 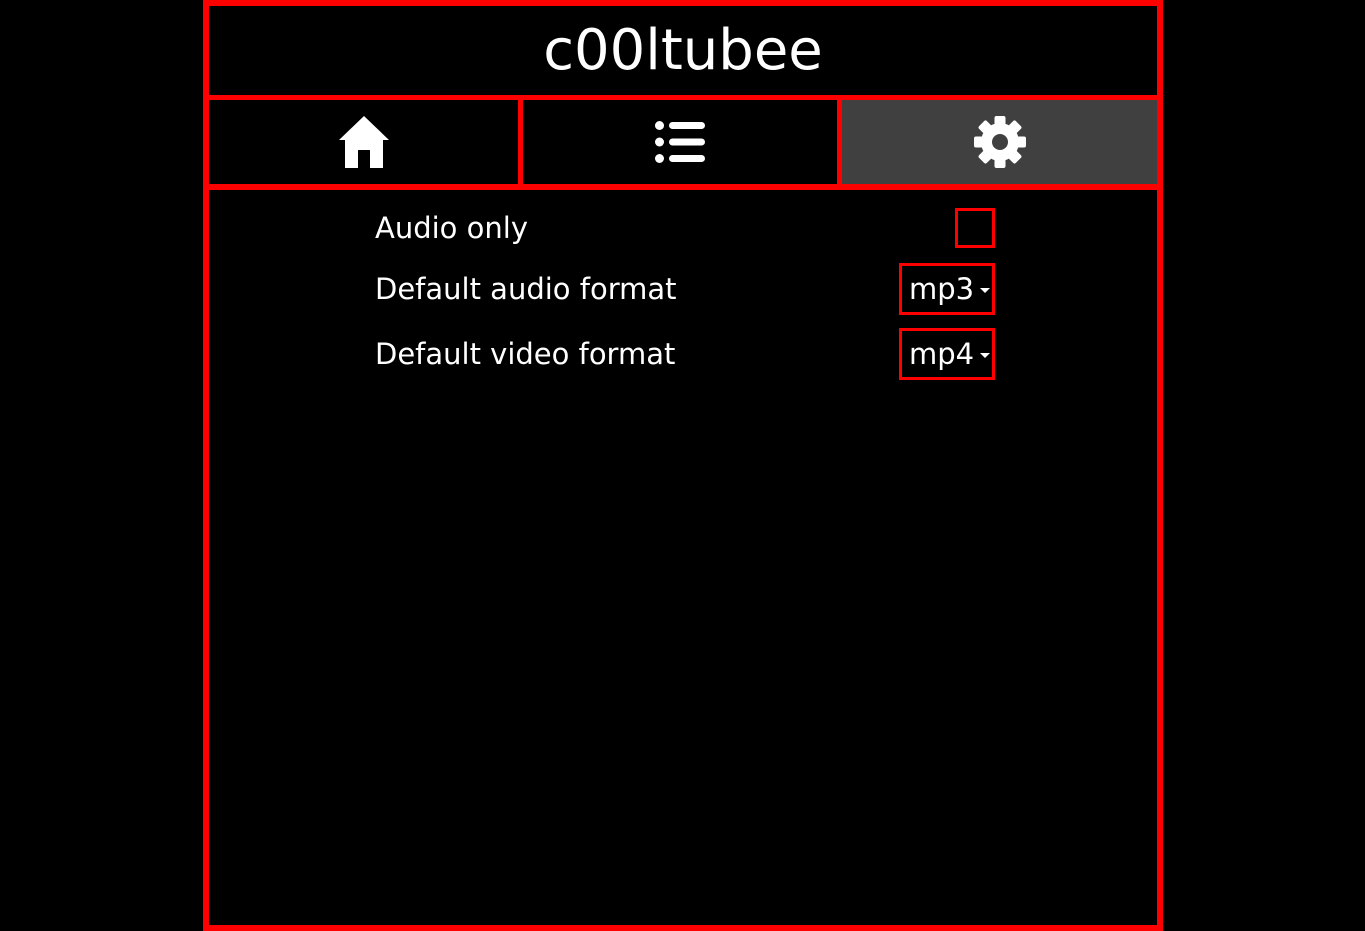 What do you see at coordinates (685, 228) in the screenshot?
I see `setting-audio-only: Audio only` at bounding box center [685, 228].